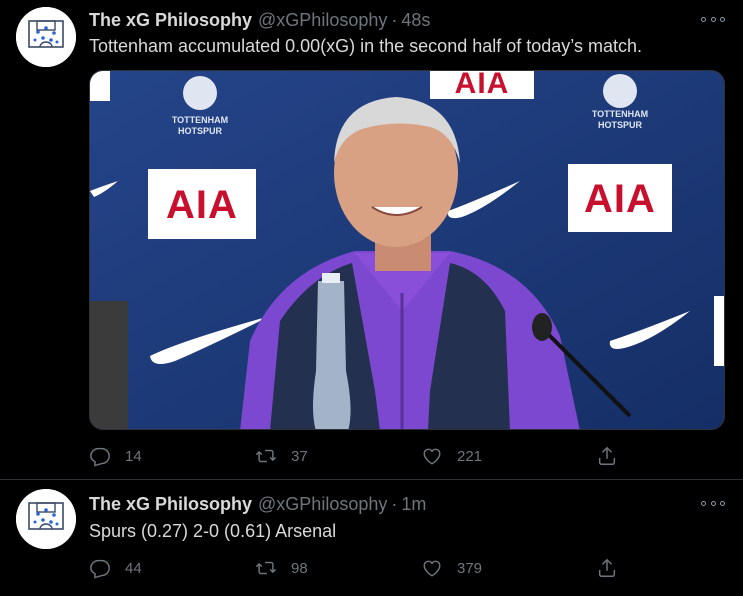 The height and width of the screenshot is (596, 743). Describe the element at coordinates (115, 456) in the screenshot. I see `reply-button: 14` at that location.